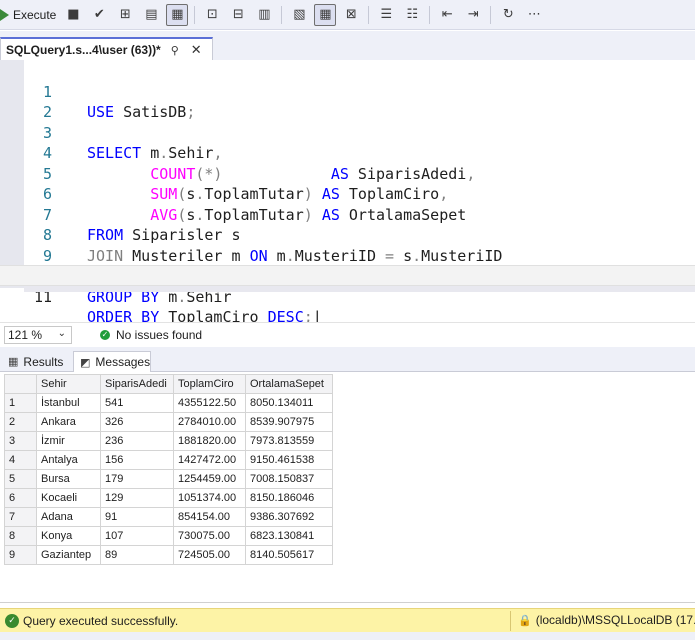 The image size is (695, 640). What do you see at coordinates (534, 15) in the screenshot?
I see `more-icon: ⋯` at bounding box center [534, 15].